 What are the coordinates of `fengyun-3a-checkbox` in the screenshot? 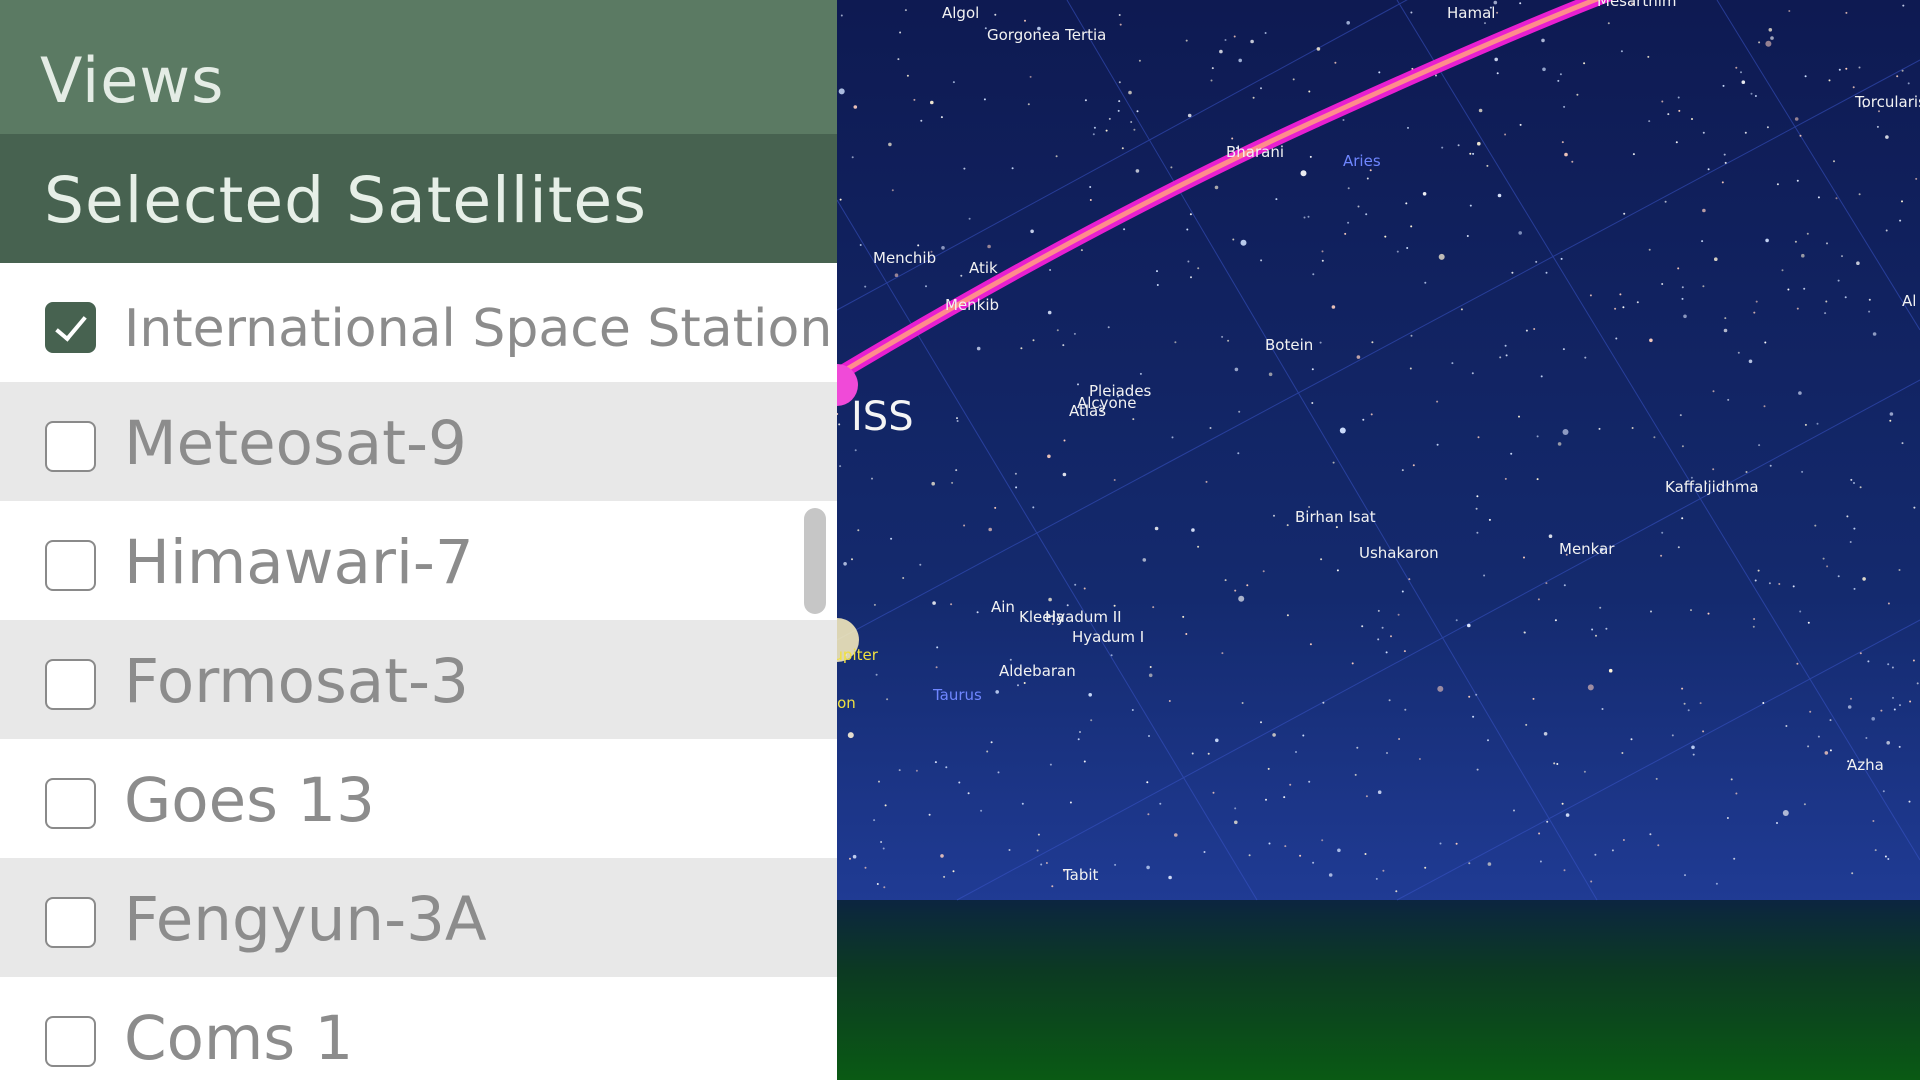 It's located at (70, 922).